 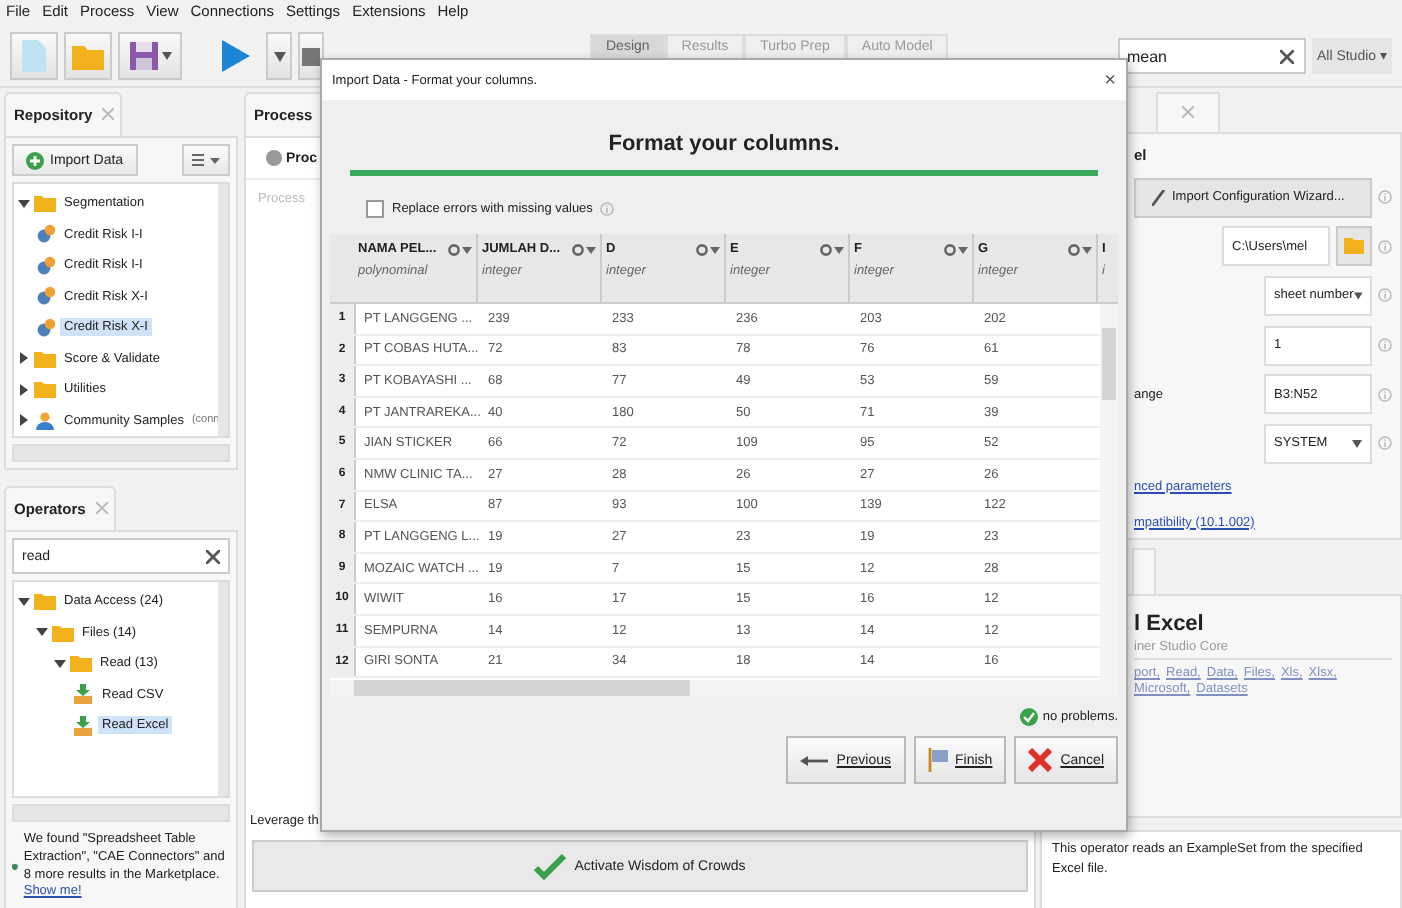 I want to click on save-icon, so click(x=143, y=56).